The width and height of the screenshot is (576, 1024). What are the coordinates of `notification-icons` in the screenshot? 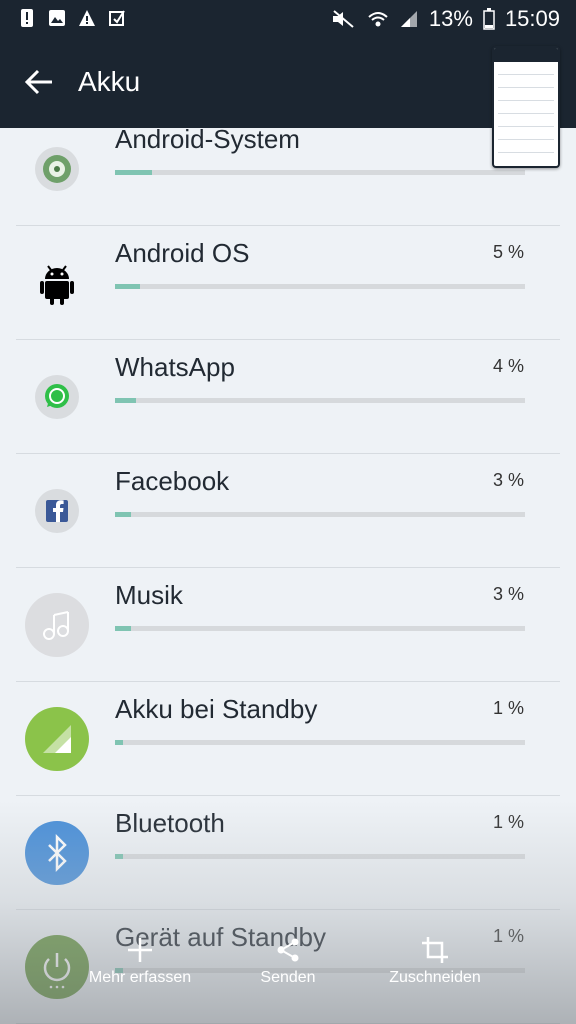 It's located at (72, 18).